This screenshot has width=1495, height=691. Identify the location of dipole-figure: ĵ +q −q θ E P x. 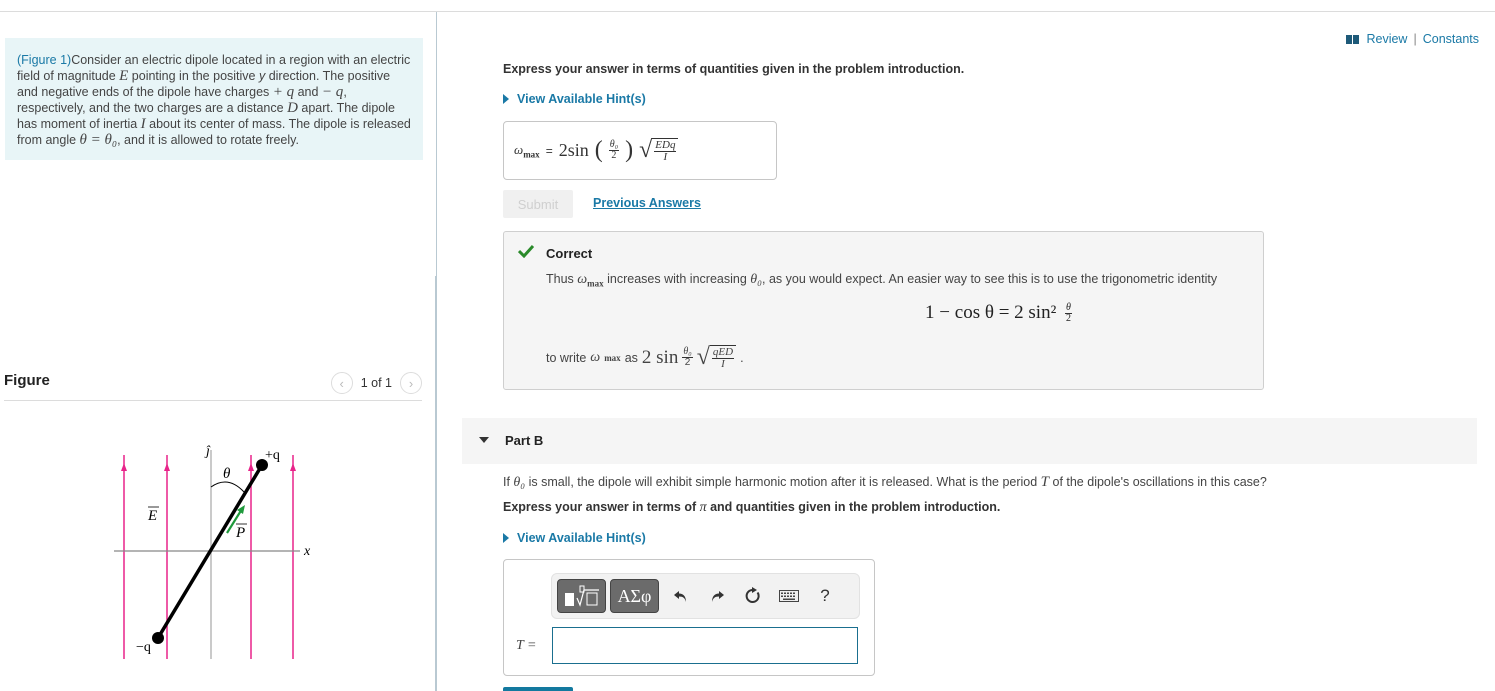
(212, 551).